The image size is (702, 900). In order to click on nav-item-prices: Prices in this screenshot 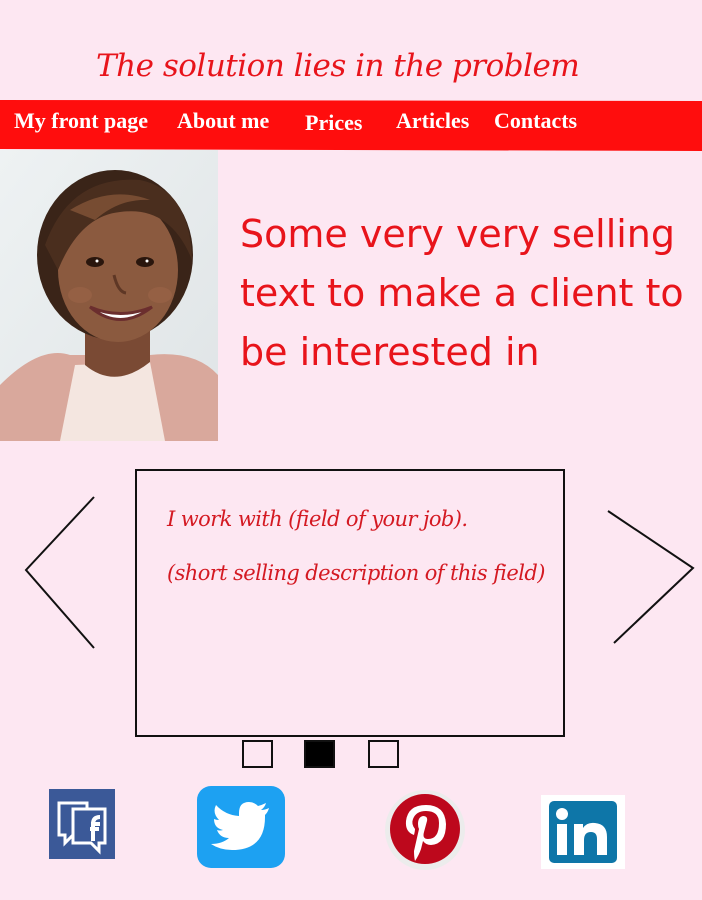, I will do `click(333, 123)`.